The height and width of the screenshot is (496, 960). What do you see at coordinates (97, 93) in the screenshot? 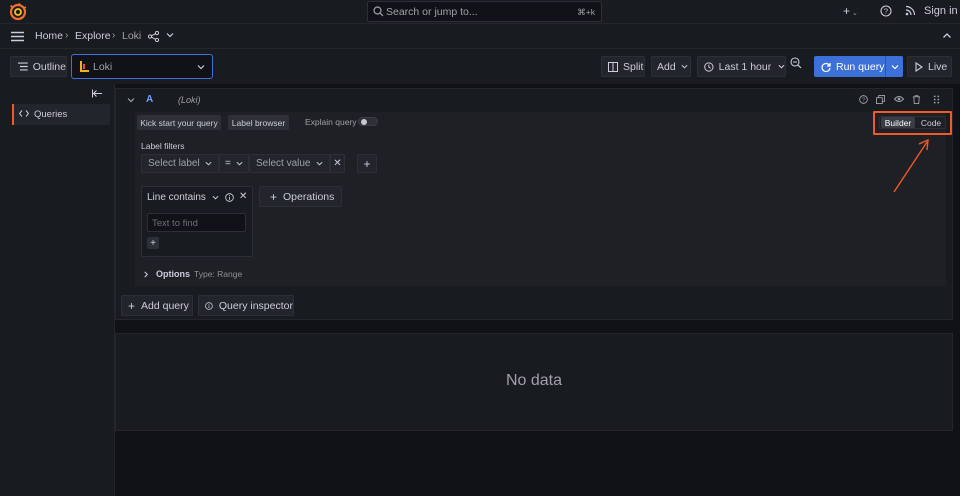
I see `collapse-sidebar-icon` at bounding box center [97, 93].